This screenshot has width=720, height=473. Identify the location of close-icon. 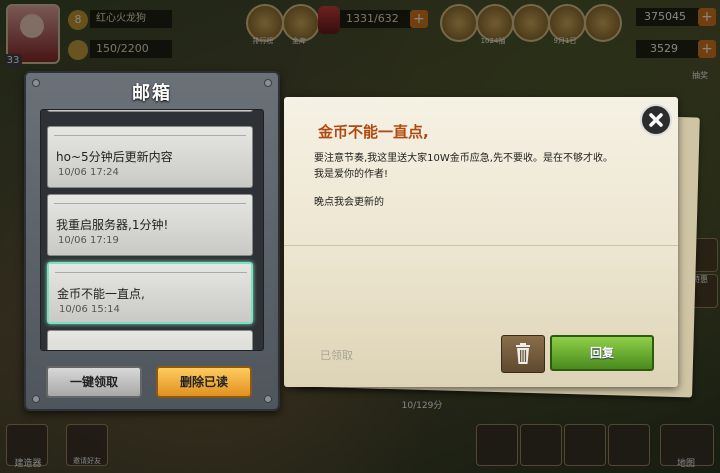
(656, 120).